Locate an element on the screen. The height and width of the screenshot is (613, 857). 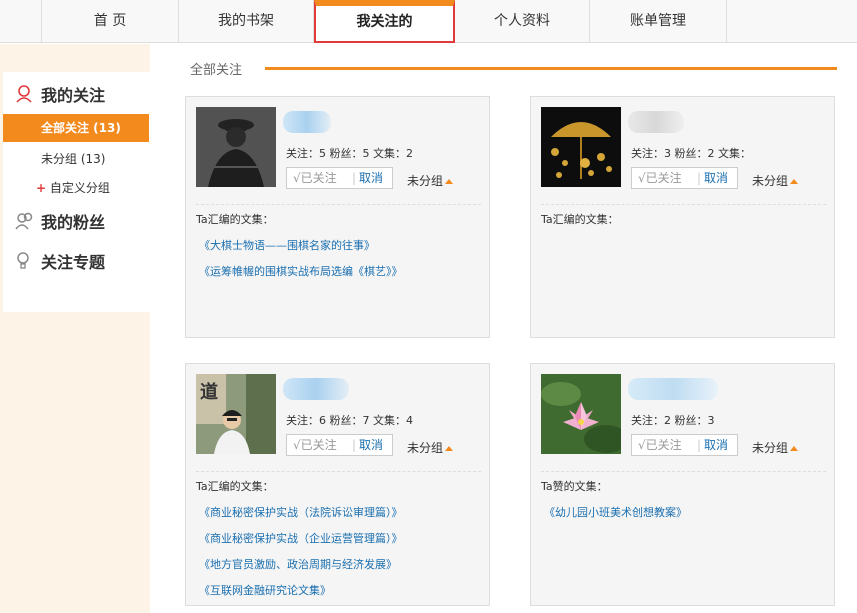
collection-link: 《幼儿园小班美术创想教案》 is located at coordinates (615, 512).